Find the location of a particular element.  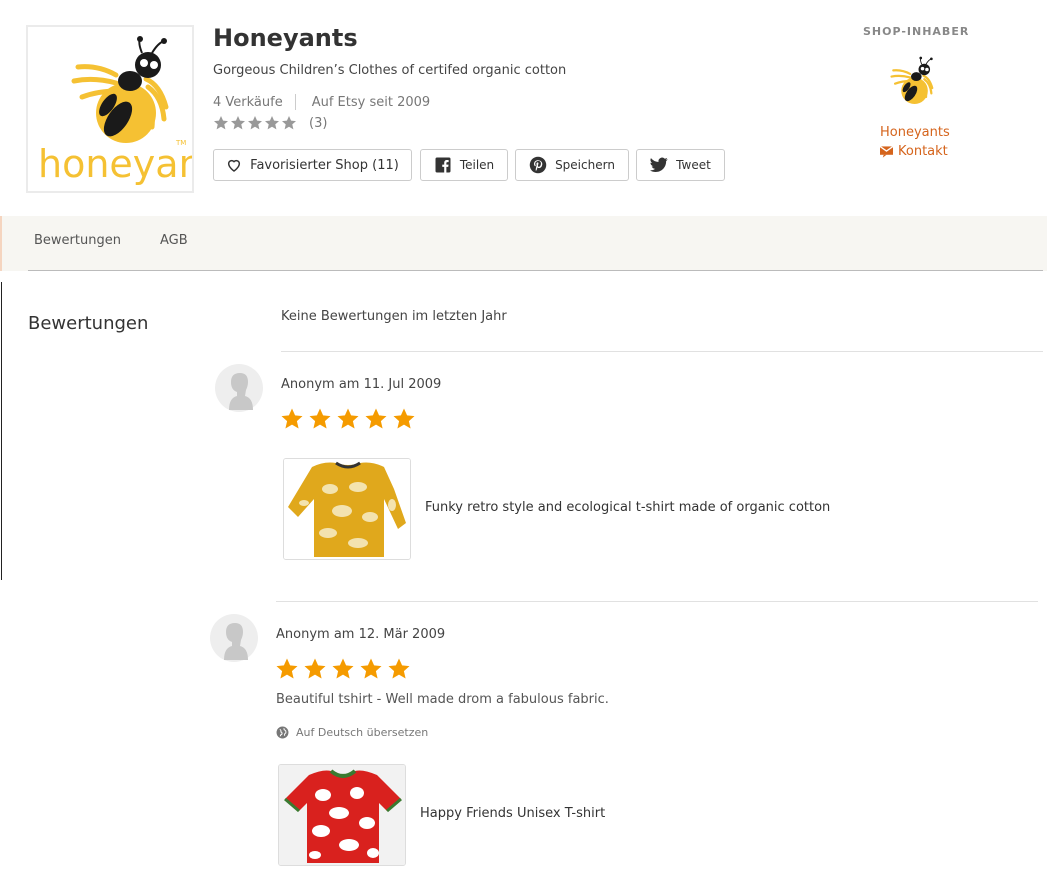

section-left-rule is located at coordinates (1, 431).